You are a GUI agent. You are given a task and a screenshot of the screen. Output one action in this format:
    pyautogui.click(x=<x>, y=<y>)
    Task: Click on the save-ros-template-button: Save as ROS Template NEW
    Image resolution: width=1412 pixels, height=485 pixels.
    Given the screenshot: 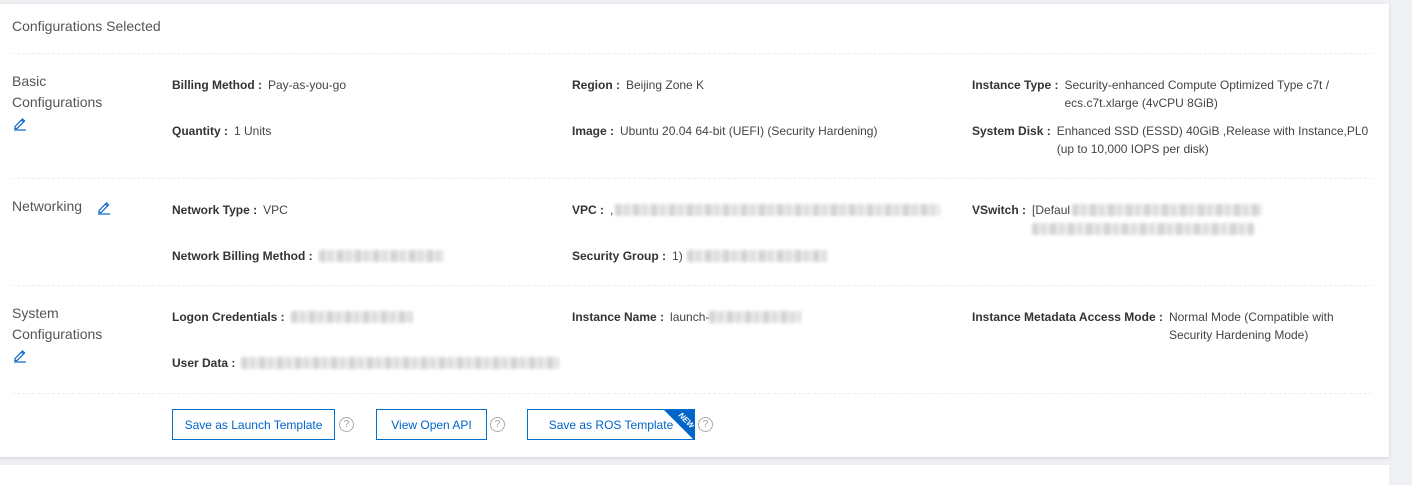 What is the action you would take?
    pyautogui.click(x=611, y=424)
    